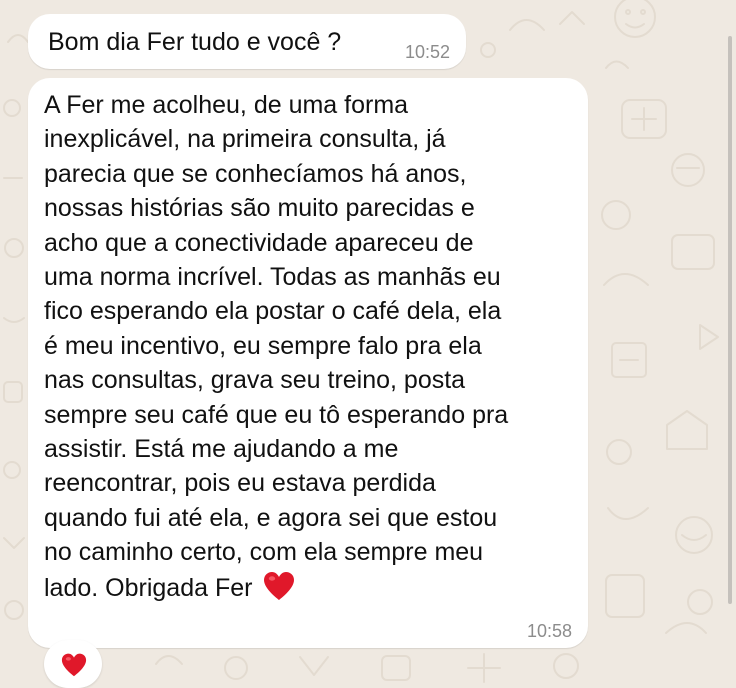 Image resolution: width=736 pixels, height=688 pixels. Describe the element at coordinates (263, 345) in the screenshot. I see `message-text-line: é meu incentivo, eu sempre falo pra ela` at that location.